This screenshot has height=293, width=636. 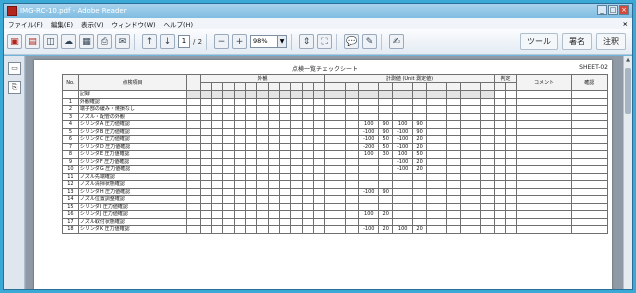 What do you see at coordinates (14, 68) in the screenshot?
I see `page-thumbnails-icon: ▭` at bounding box center [14, 68].